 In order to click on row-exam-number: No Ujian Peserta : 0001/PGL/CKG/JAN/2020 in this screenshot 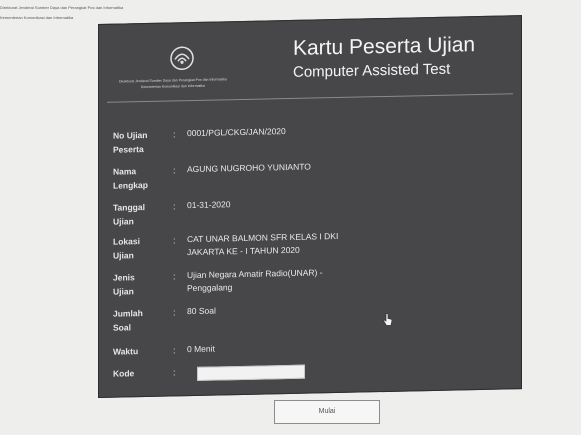, I will do `click(313, 137)`.